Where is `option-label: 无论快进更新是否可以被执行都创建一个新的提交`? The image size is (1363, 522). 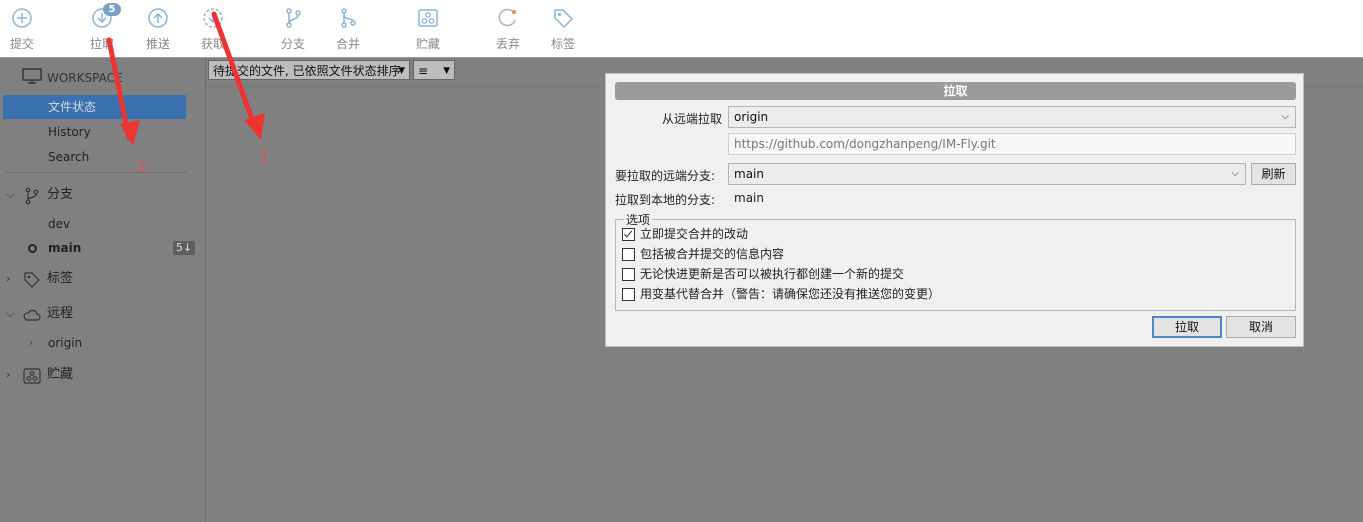
option-label: 无论快进更新是否可以被执行都创建一个新的提交 is located at coordinates (772, 274).